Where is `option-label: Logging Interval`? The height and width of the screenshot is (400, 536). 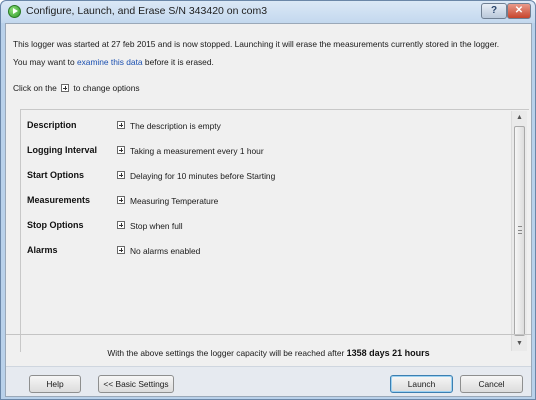 option-label: Logging Interval is located at coordinates (62, 150).